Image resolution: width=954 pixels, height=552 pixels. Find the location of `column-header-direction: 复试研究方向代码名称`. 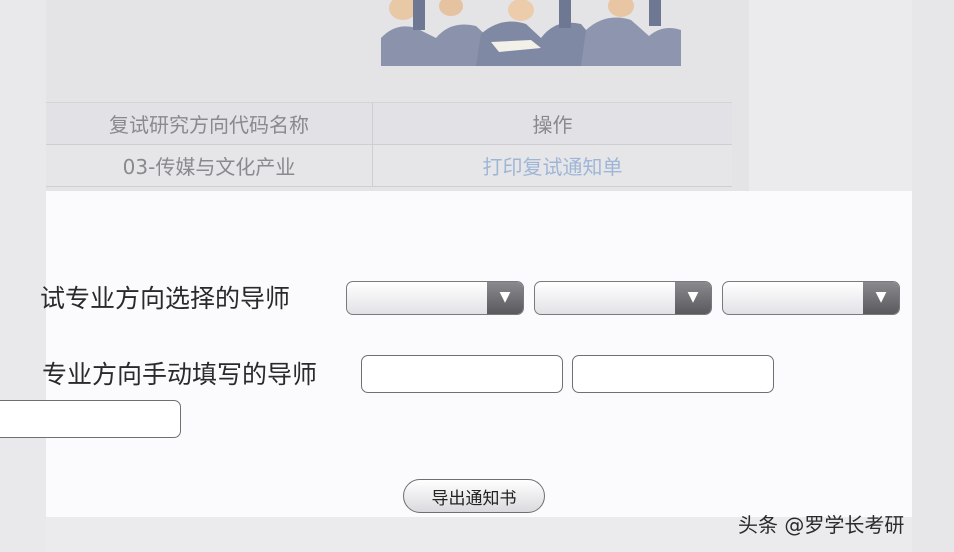

column-header-direction: 复试研究方向代码名称 is located at coordinates (209, 123).